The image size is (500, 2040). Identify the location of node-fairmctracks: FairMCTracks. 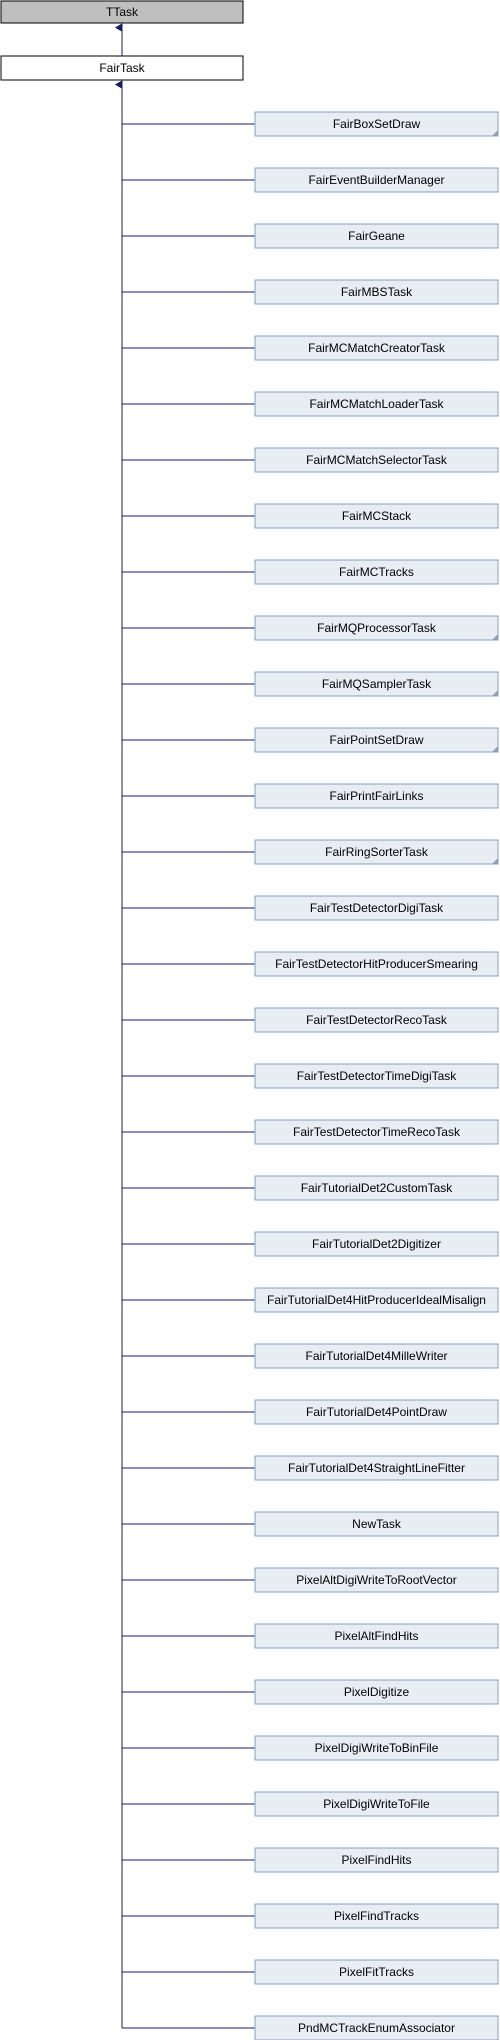
(376, 572).